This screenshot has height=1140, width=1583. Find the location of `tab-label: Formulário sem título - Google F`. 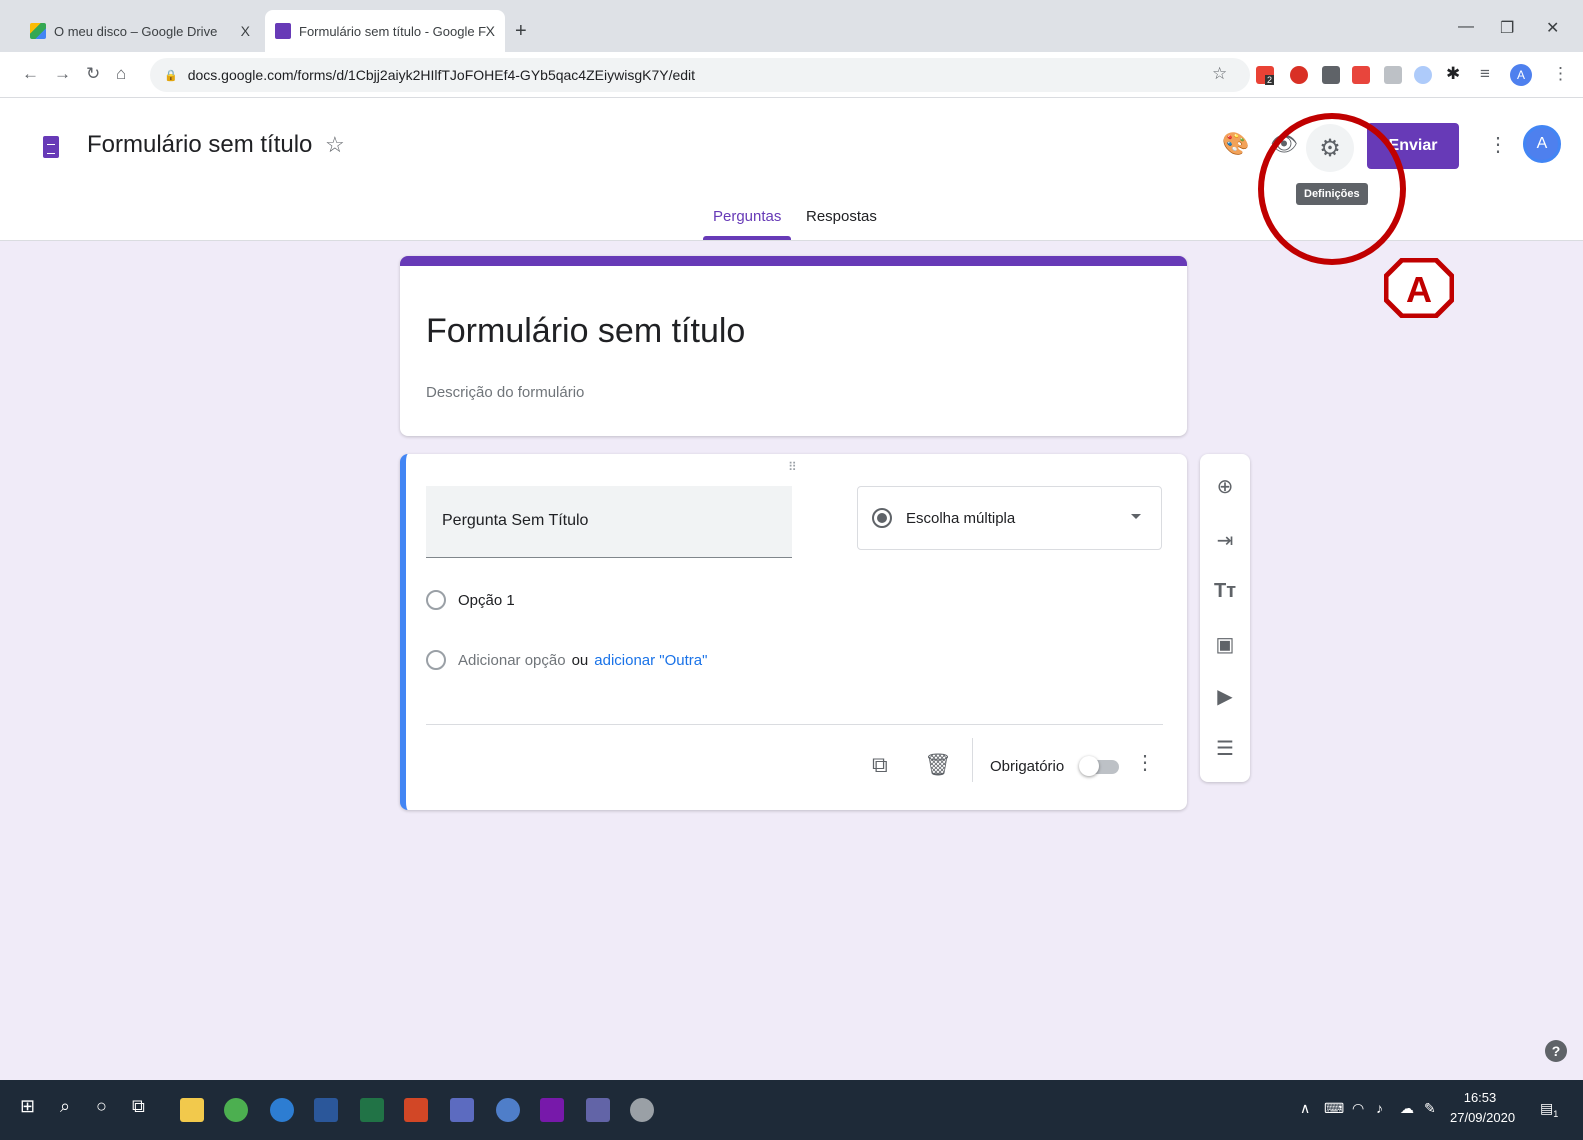

tab-label: Formulário sem título - Google F is located at coordinates (393, 31).